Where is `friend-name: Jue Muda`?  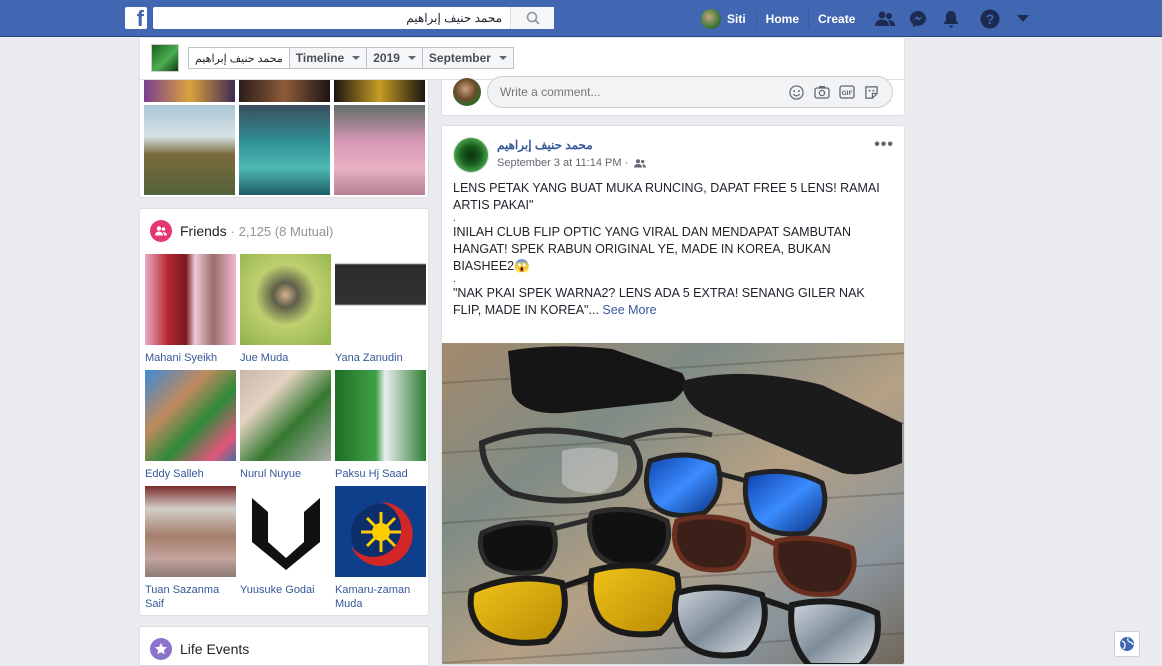
friend-name: Jue Muda is located at coordinates (264, 358).